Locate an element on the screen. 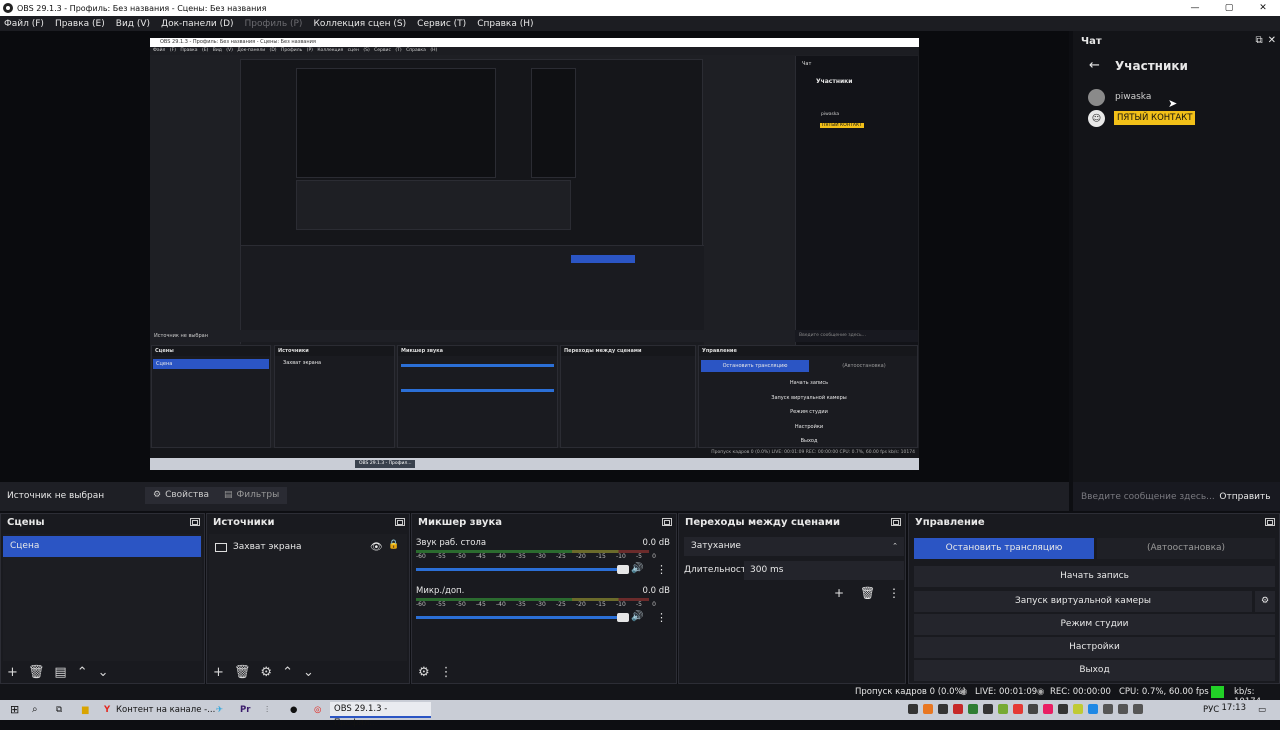 The image size is (1280, 730). transition-select: Затухание ⌃ is located at coordinates (794, 546).